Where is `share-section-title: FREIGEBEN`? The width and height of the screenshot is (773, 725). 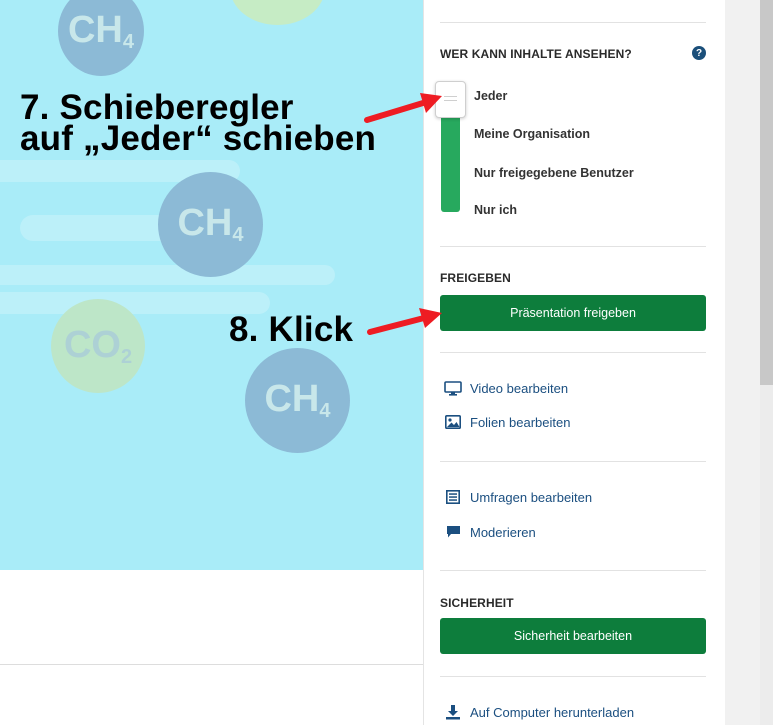 share-section-title: FREIGEBEN is located at coordinates (475, 278).